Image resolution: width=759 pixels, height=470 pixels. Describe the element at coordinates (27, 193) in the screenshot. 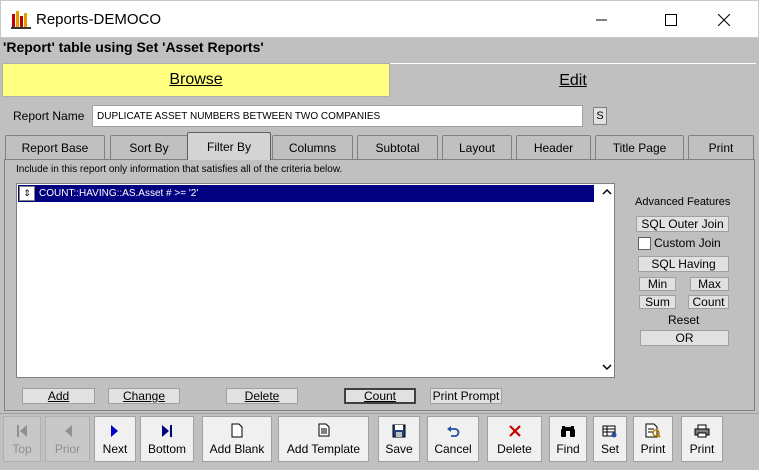

I see `move-arrows-icon: ⇕` at that location.